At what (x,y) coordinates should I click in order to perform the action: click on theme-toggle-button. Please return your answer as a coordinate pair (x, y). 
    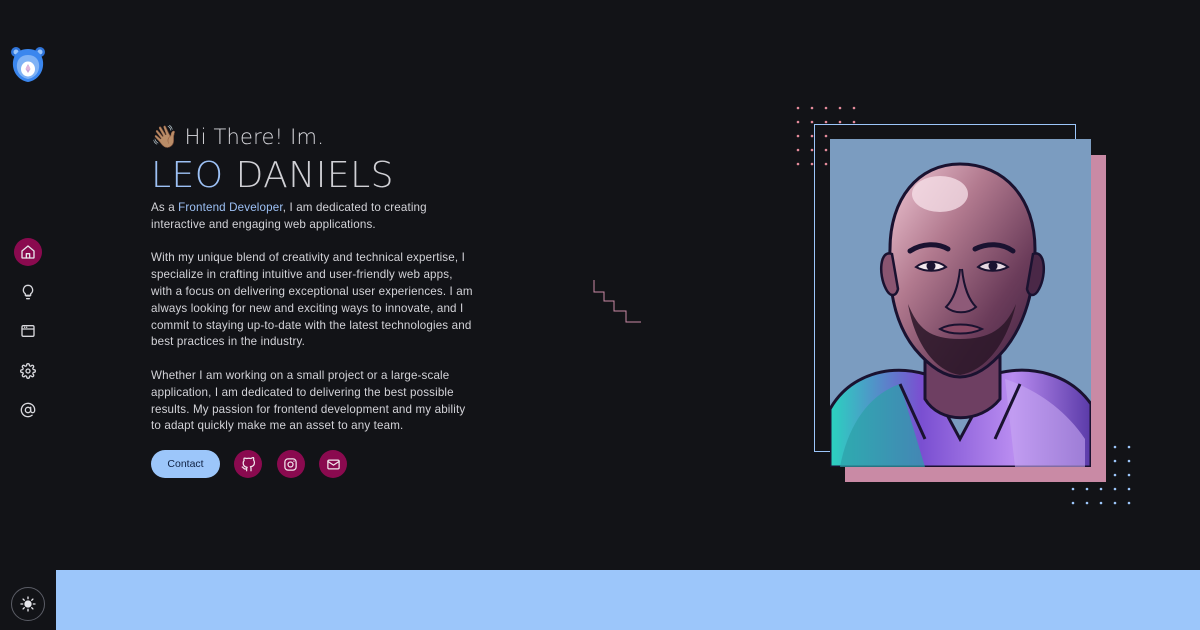
    Looking at the image, I should click on (28, 604).